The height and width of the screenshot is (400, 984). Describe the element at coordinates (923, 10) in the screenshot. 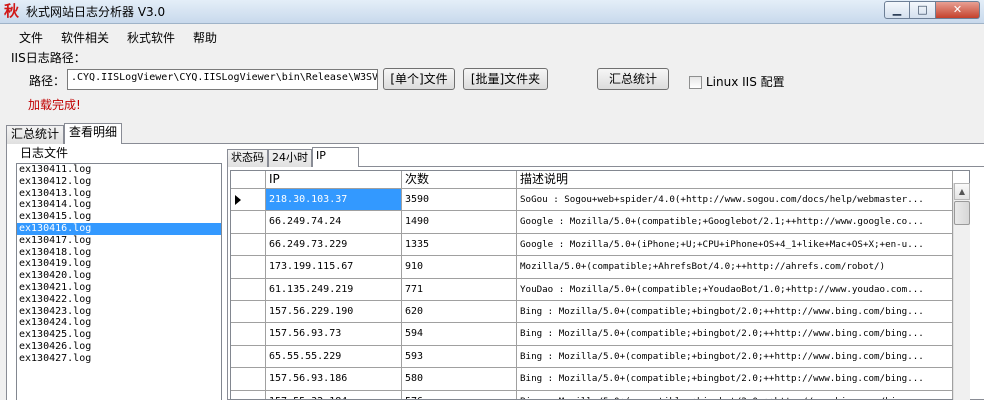

I see `maximize-button: □` at that location.